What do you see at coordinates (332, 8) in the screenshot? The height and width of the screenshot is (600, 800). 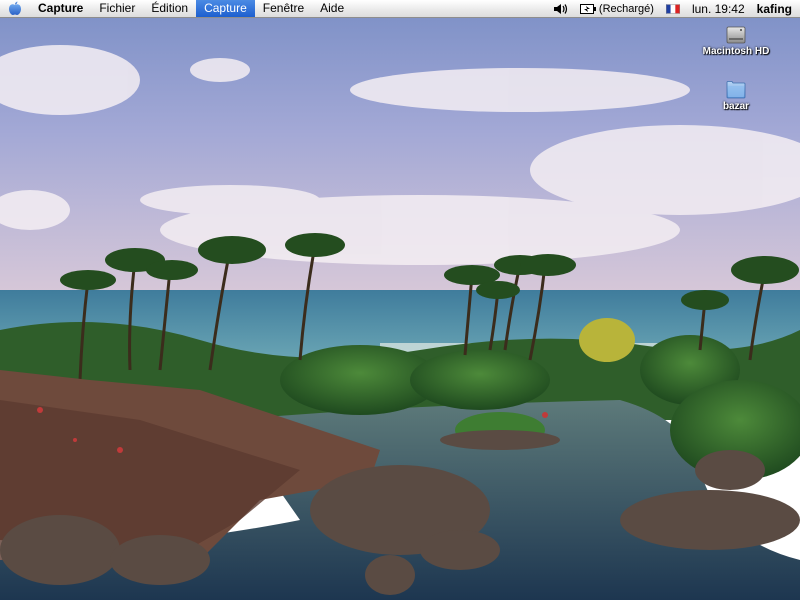 I see `menu-aide: Aide` at bounding box center [332, 8].